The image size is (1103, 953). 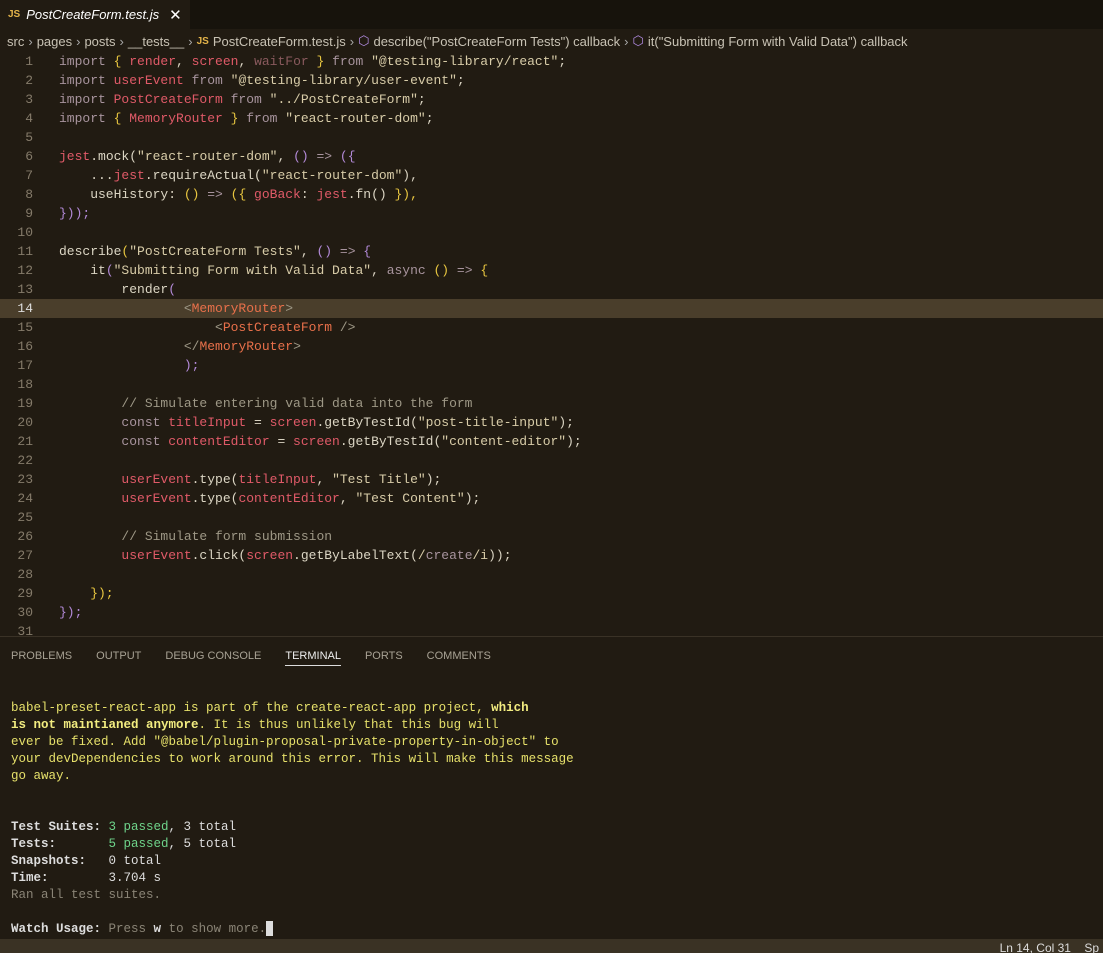 What do you see at coordinates (355, 118) in the screenshot?
I see `code-token: "react-router-dom"` at bounding box center [355, 118].